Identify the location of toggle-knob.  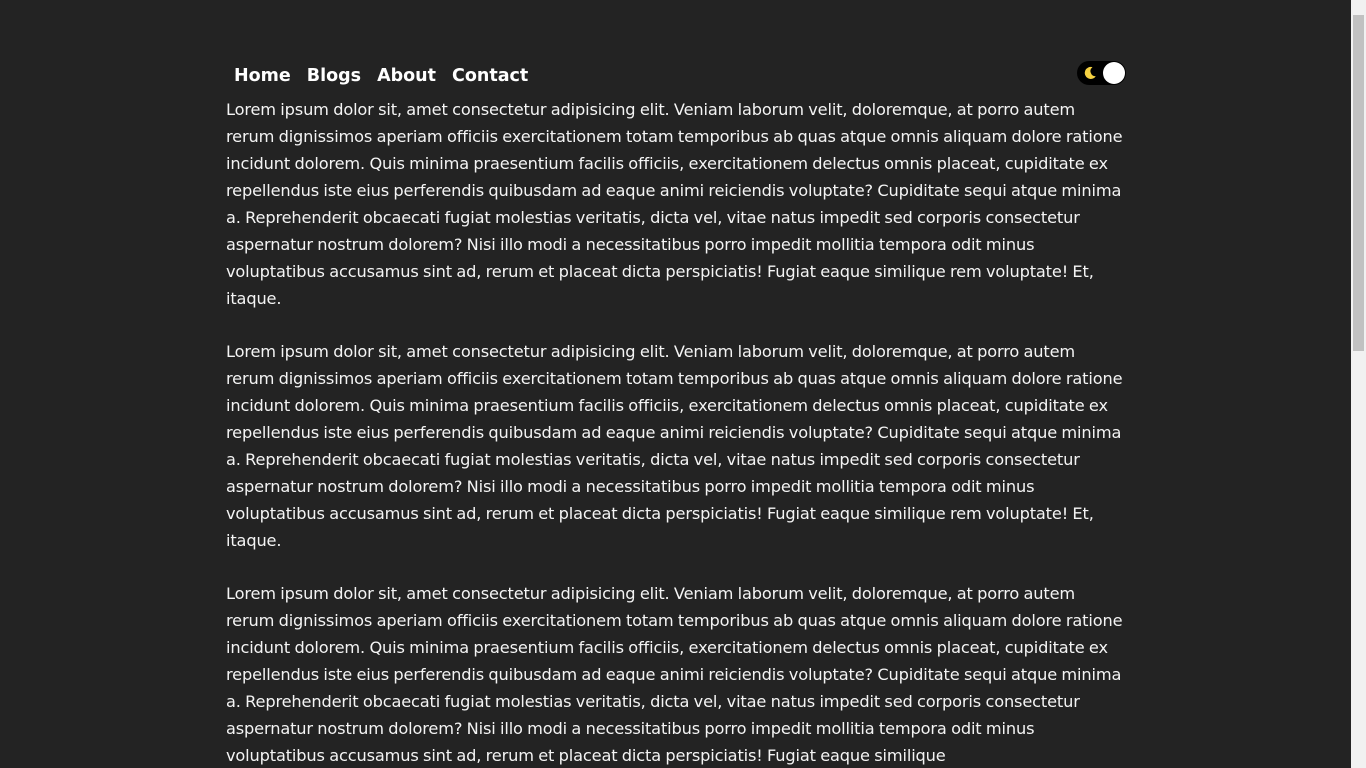
(1114, 73).